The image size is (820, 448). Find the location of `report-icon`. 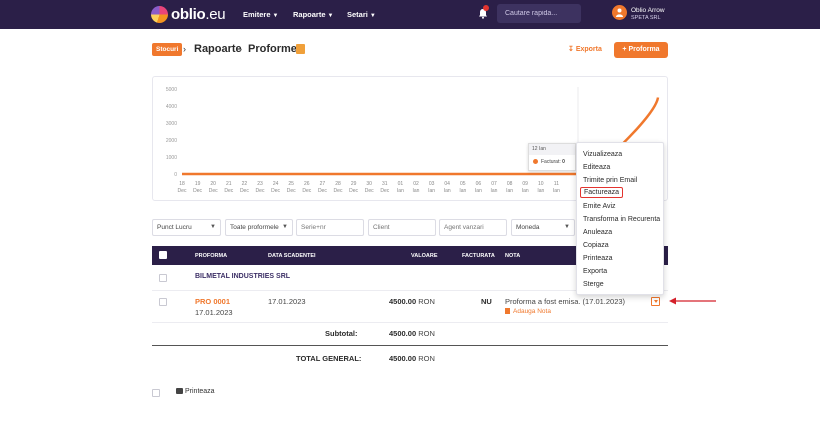

report-icon is located at coordinates (300, 49).